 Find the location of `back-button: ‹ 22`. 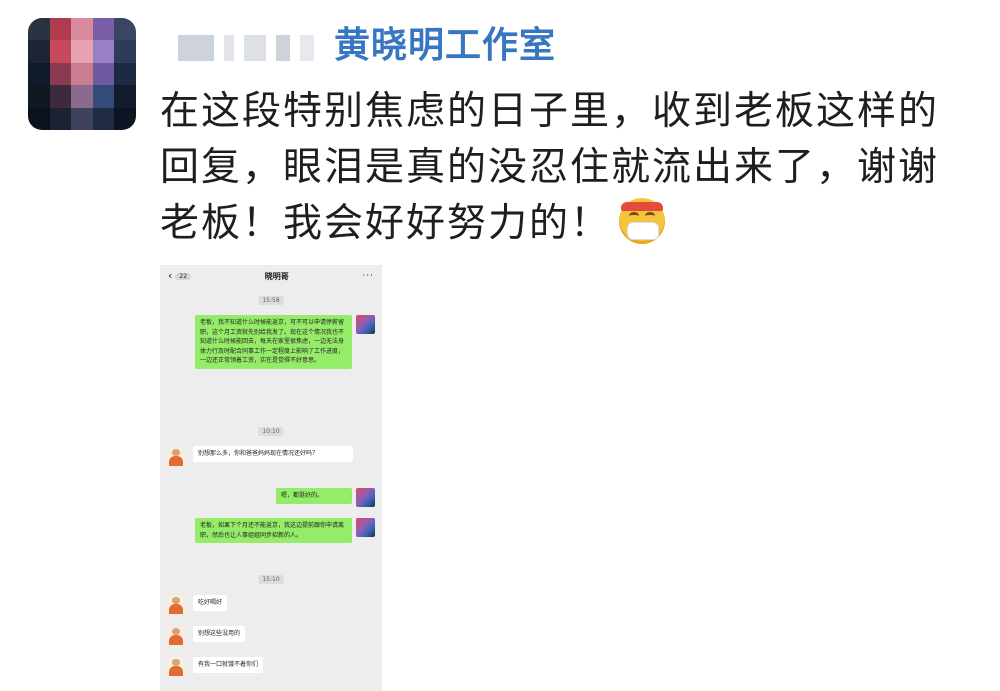

back-button: ‹ 22 is located at coordinates (180, 275).